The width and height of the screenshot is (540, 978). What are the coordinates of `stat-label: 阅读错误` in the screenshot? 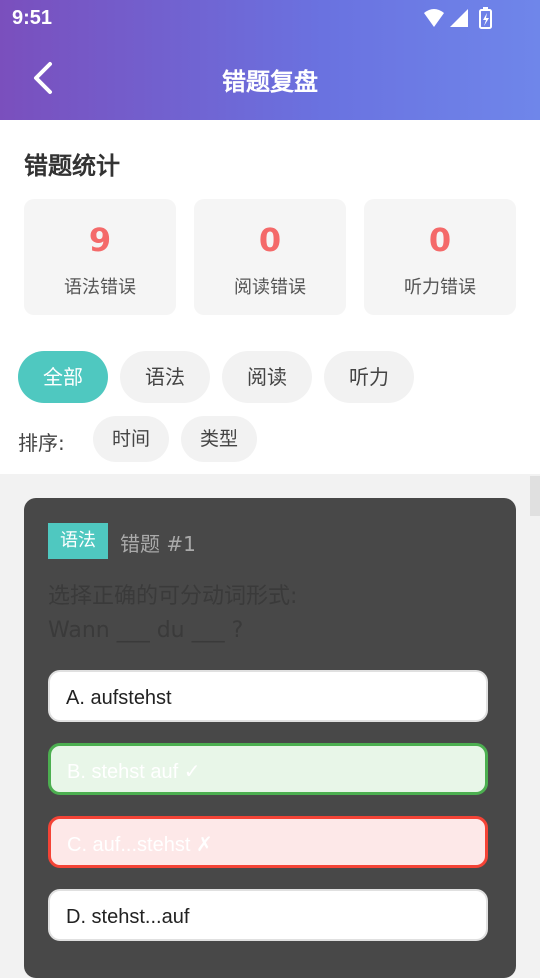 It's located at (270, 287).